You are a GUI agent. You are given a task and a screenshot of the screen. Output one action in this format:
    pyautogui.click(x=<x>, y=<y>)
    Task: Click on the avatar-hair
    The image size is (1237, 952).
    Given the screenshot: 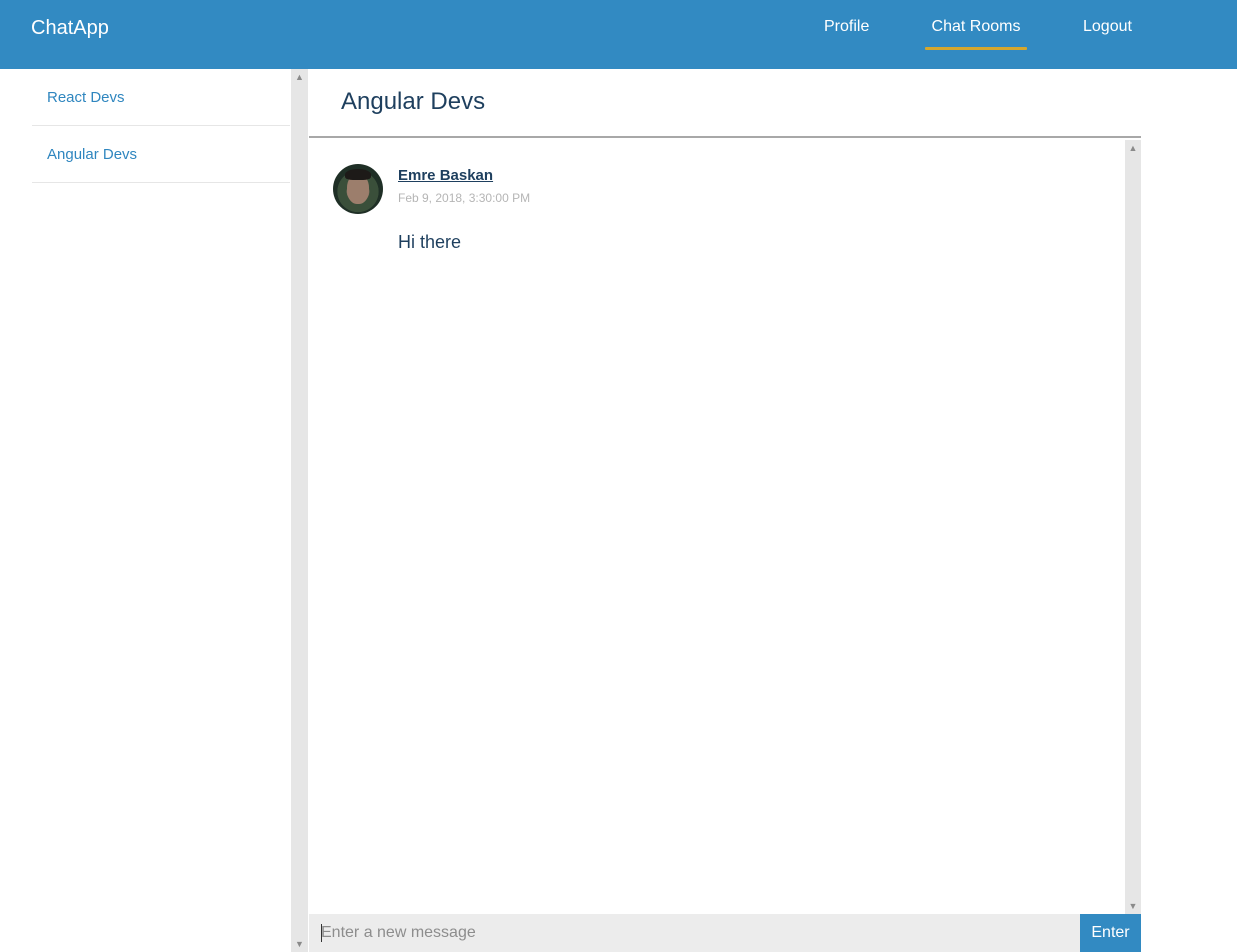 What is the action you would take?
    pyautogui.click(x=358, y=174)
    